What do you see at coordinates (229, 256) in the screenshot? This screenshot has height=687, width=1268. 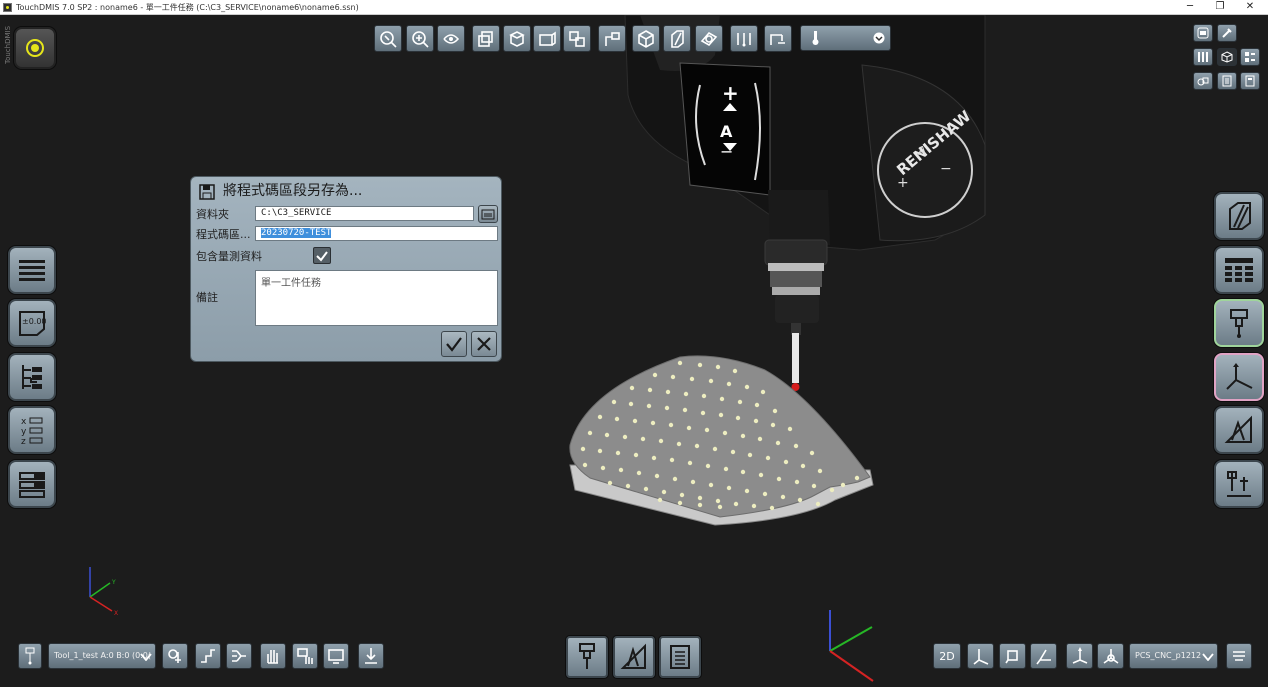 I see `include-measurement-label: 包含量測資料` at bounding box center [229, 256].